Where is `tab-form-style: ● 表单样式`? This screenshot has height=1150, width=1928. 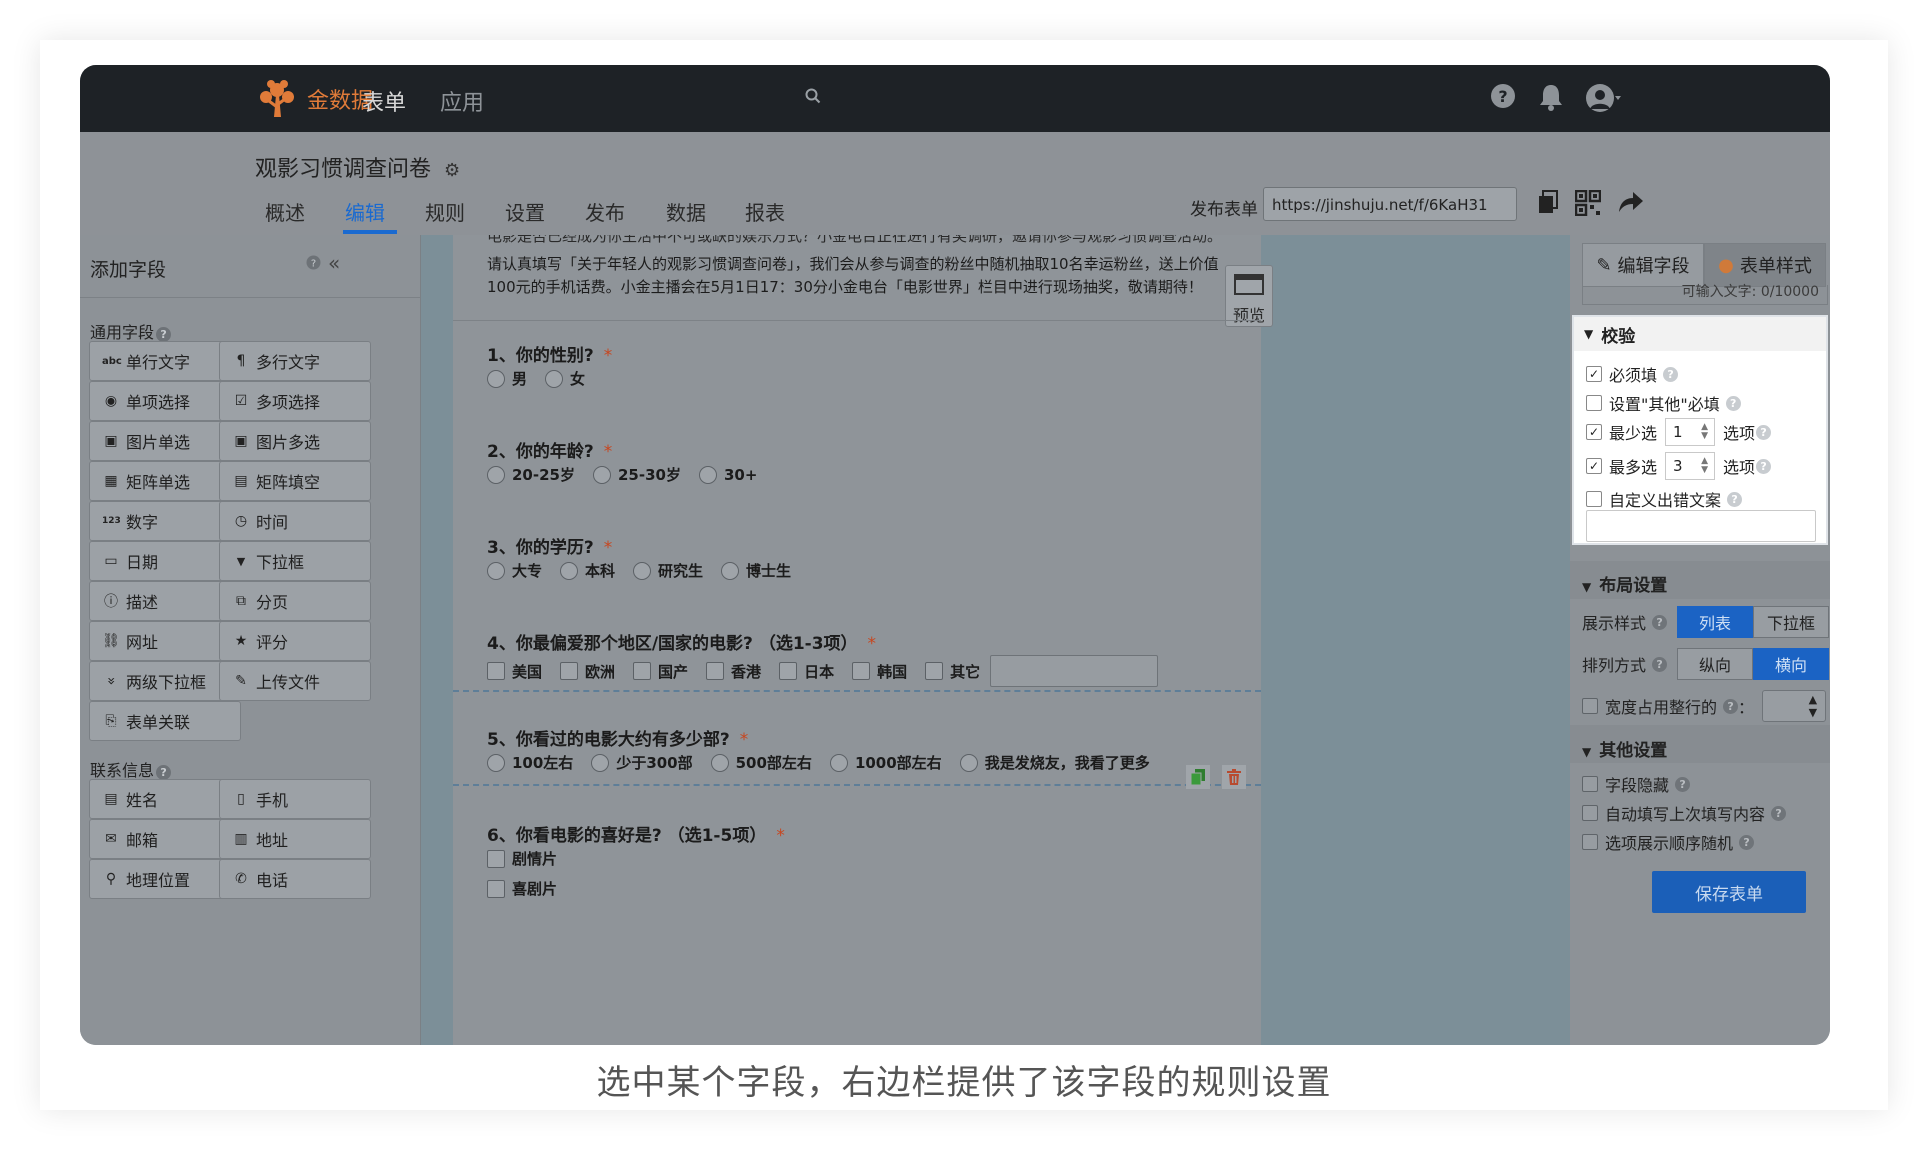
tab-form-style: ● 表单样式 is located at coordinates (1765, 265).